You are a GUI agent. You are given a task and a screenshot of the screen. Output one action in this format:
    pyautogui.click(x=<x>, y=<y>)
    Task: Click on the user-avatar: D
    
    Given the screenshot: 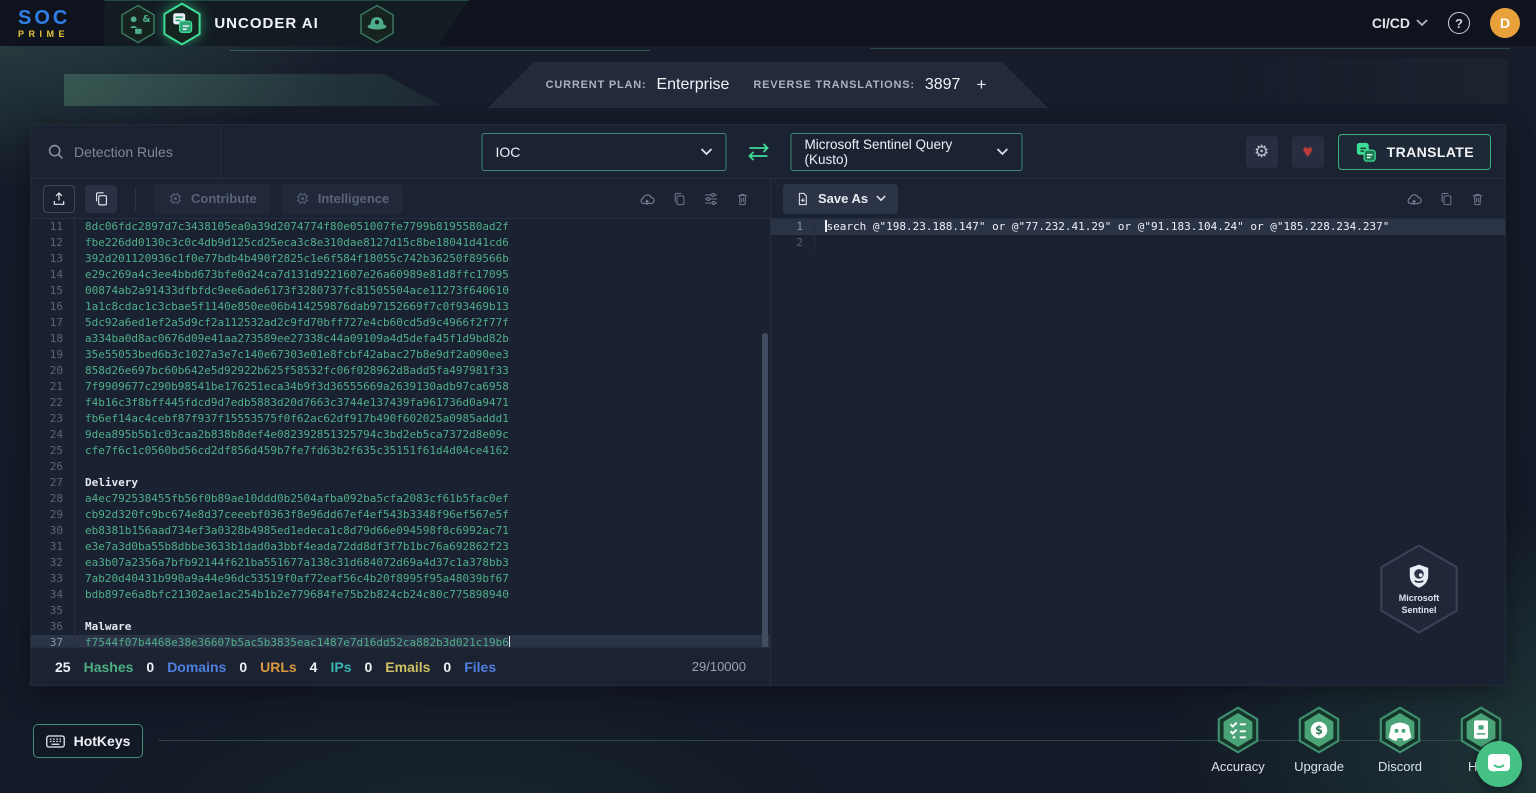 What is the action you would take?
    pyautogui.click(x=1505, y=23)
    